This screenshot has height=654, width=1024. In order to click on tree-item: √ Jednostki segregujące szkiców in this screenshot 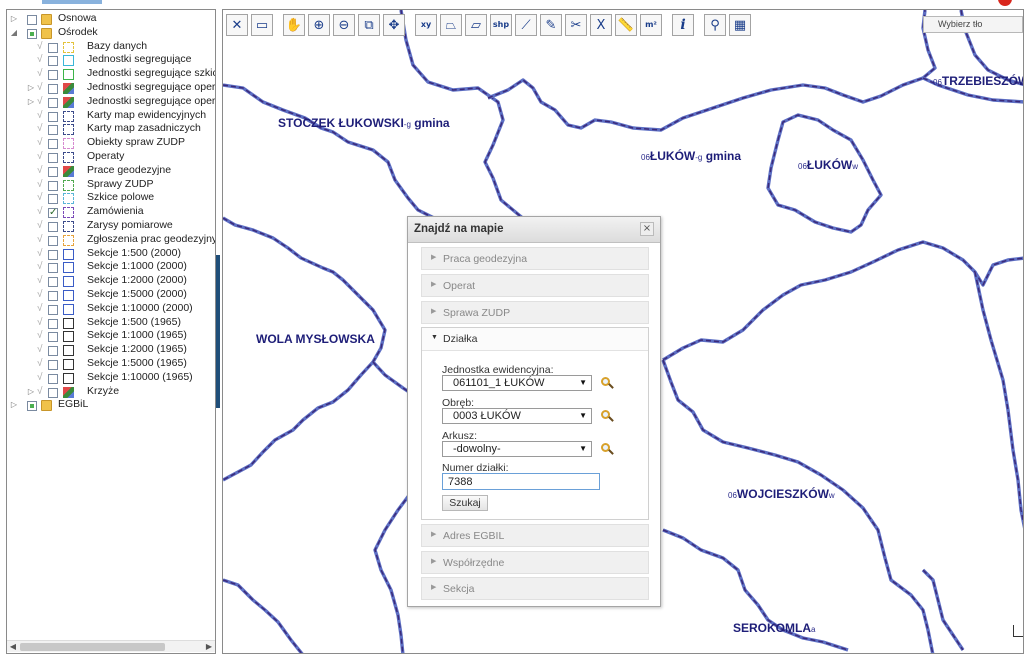, I will do `click(111, 74)`.